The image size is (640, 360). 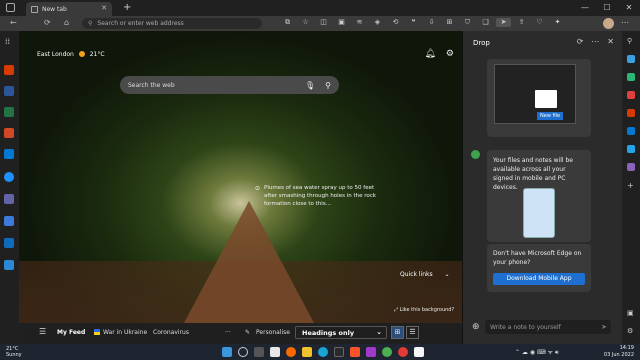 What do you see at coordinates (9, 133) in the screenshot?
I see `powerpoint-icon` at bounding box center [9, 133].